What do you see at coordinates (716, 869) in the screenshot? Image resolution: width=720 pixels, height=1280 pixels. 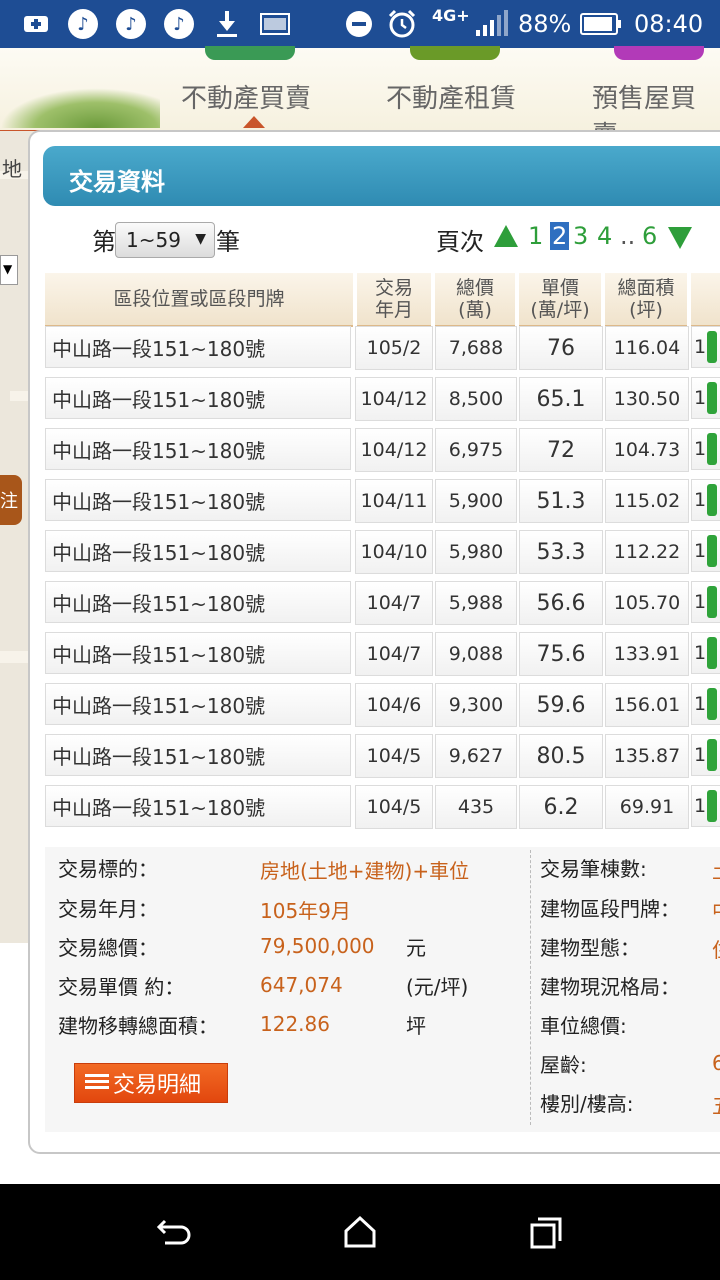 I see `detail-value-units: 土` at bounding box center [716, 869].